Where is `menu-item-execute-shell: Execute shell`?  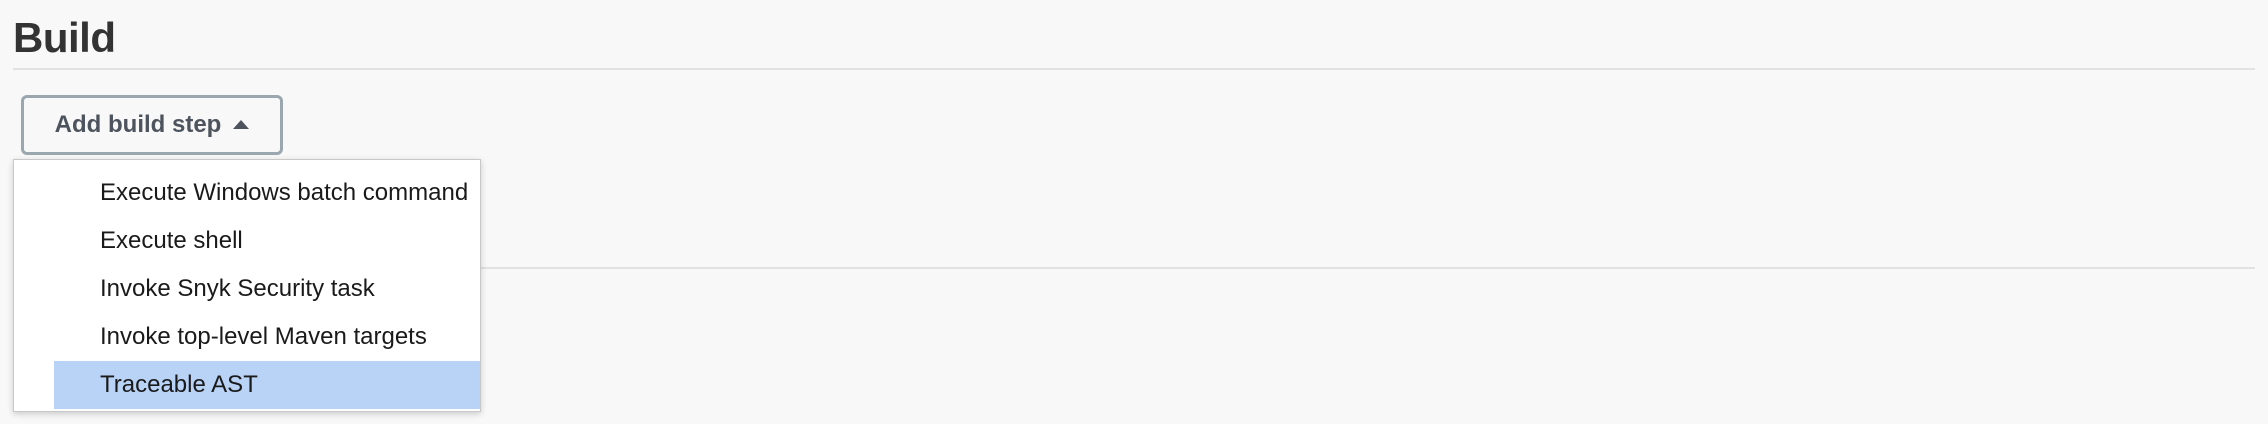 menu-item-execute-shell: Execute shell is located at coordinates (267, 241).